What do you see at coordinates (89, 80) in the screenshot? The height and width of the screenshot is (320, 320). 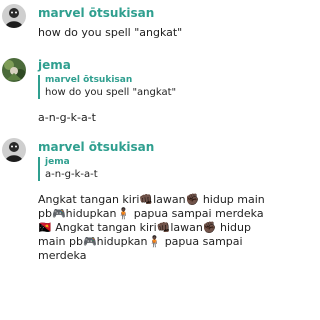 I see `quoted-author: marvel ōtsukisan` at bounding box center [89, 80].